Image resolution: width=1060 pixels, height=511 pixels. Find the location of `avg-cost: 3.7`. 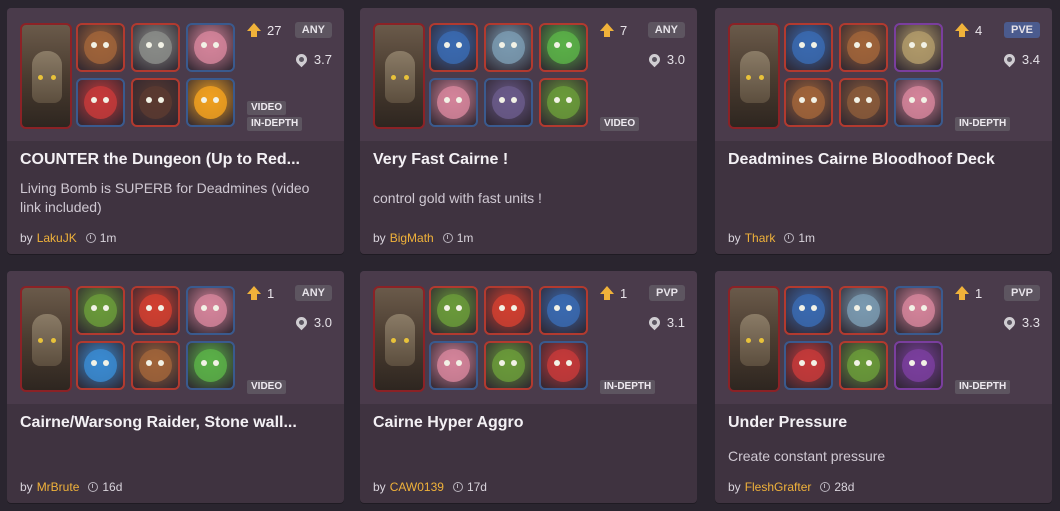

avg-cost: 3.7 is located at coordinates (312, 59).